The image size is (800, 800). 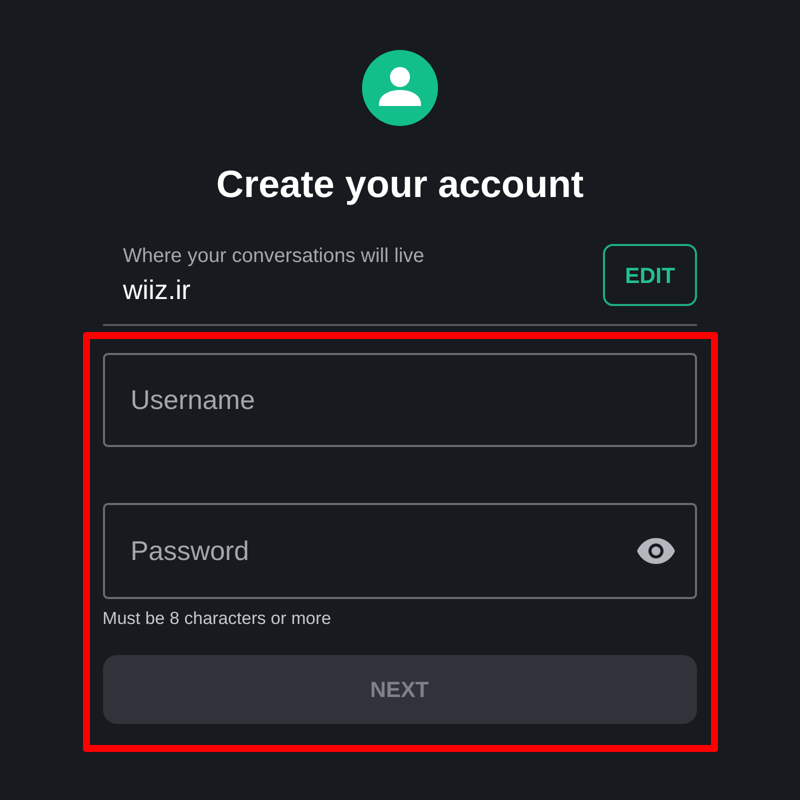 What do you see at coordinates (273, 256) in the screenshot?
I see `server-label: Where your conversations will live` at bounding box center [273, 256].